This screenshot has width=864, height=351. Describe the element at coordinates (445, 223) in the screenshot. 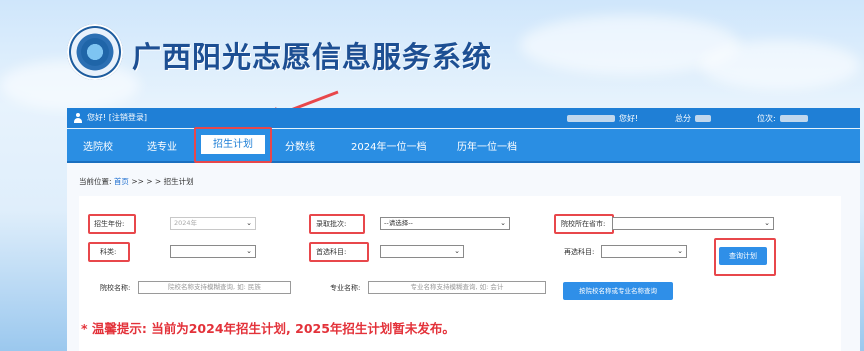

I see `batch-select: --请选择-- ⌄` at that location.